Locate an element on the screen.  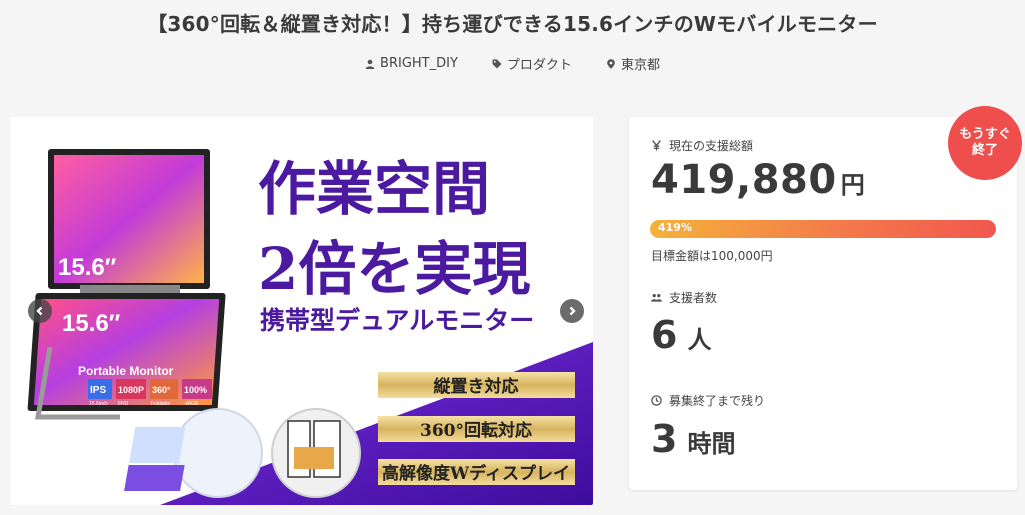
carousel-next-button is located at coordinates (572, 311).